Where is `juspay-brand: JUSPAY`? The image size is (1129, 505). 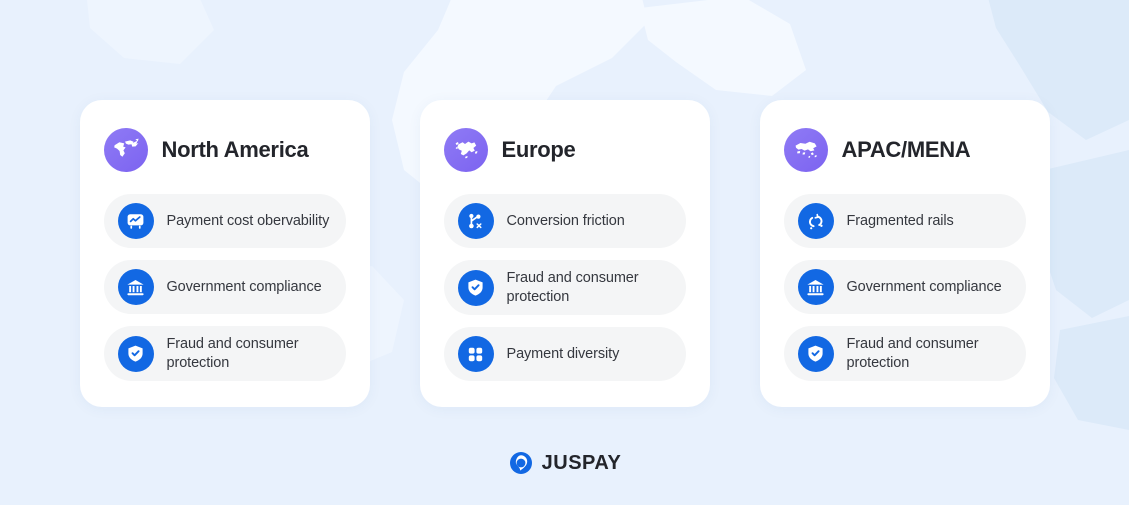
juspay-brand: JUSPAY is located at coordinates (564, 463).